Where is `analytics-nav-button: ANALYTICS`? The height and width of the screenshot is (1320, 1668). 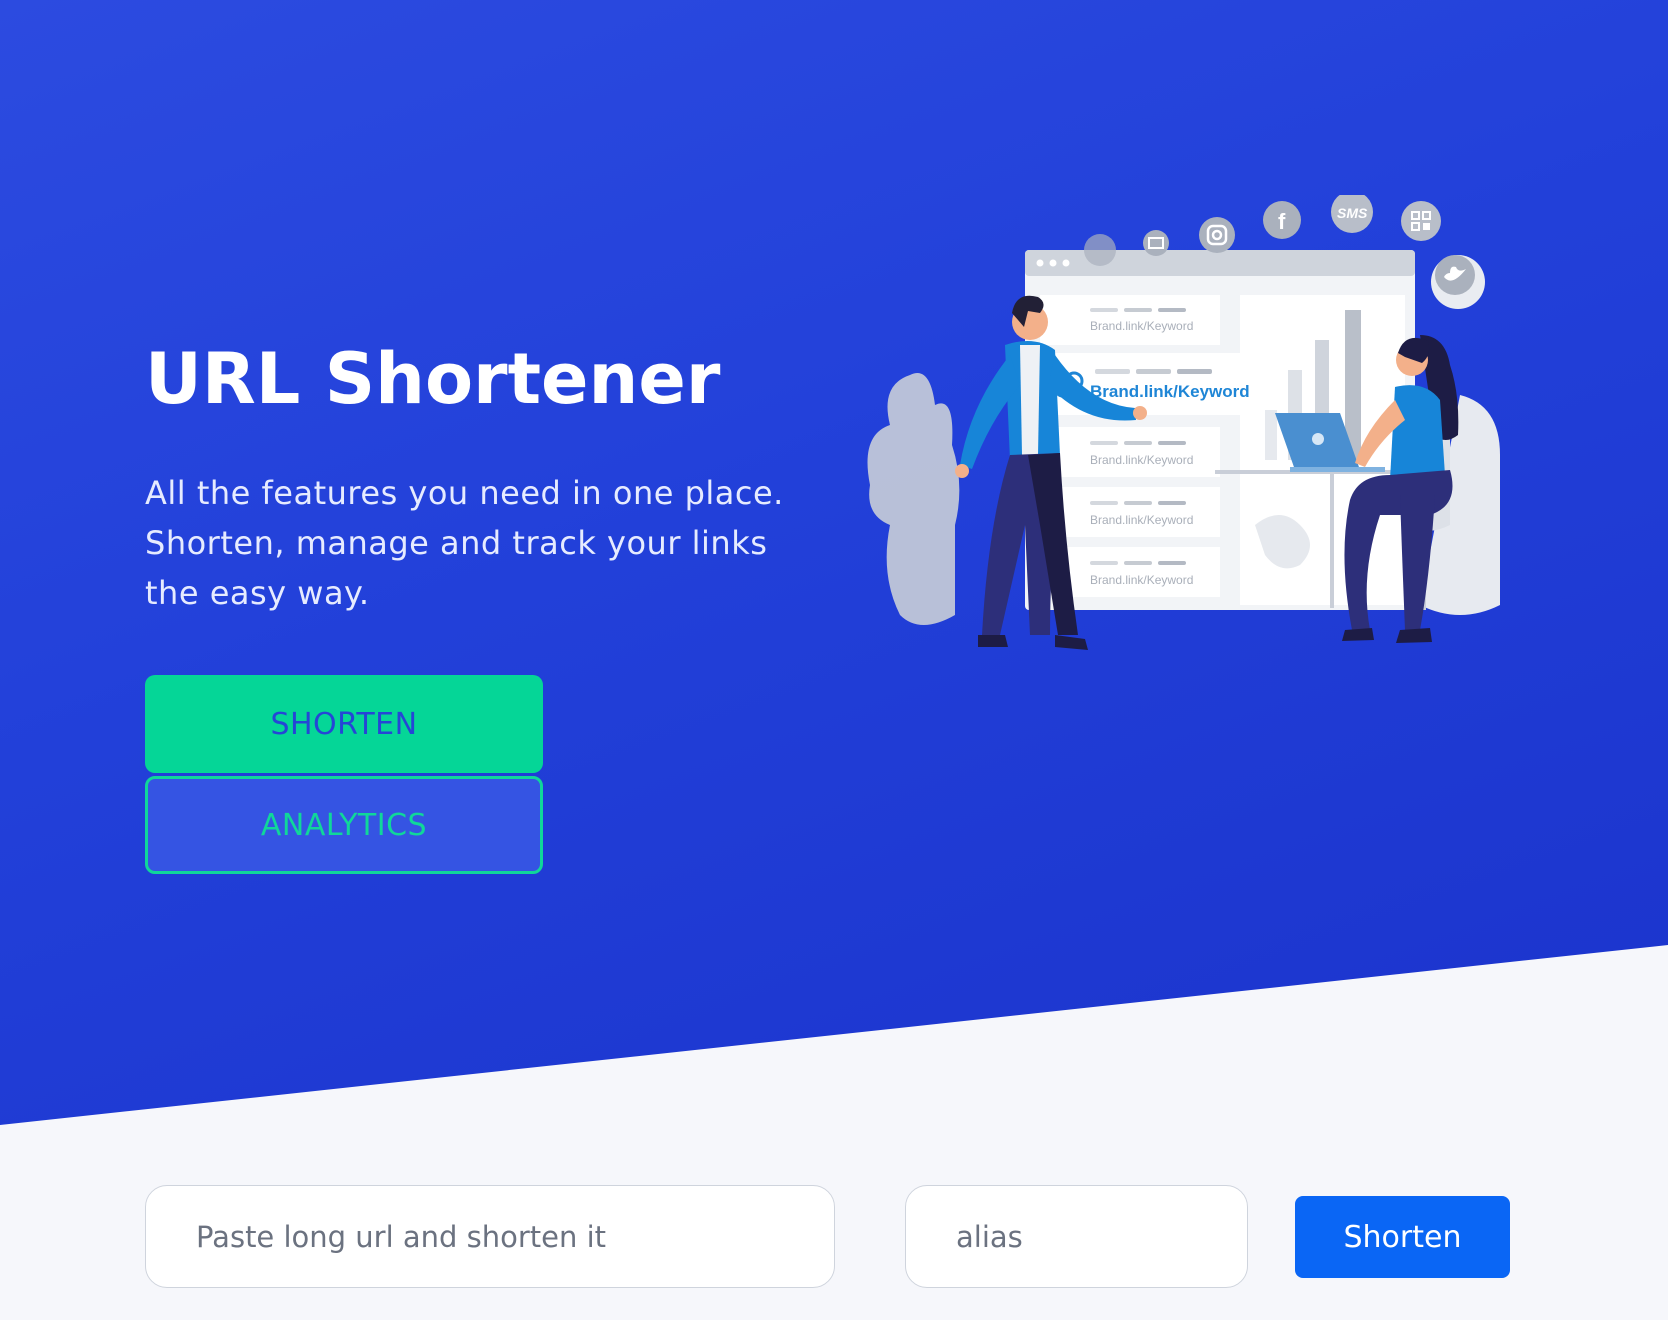 analytics-nav-button: ANALYTICS is located at coordinates (344, 825).